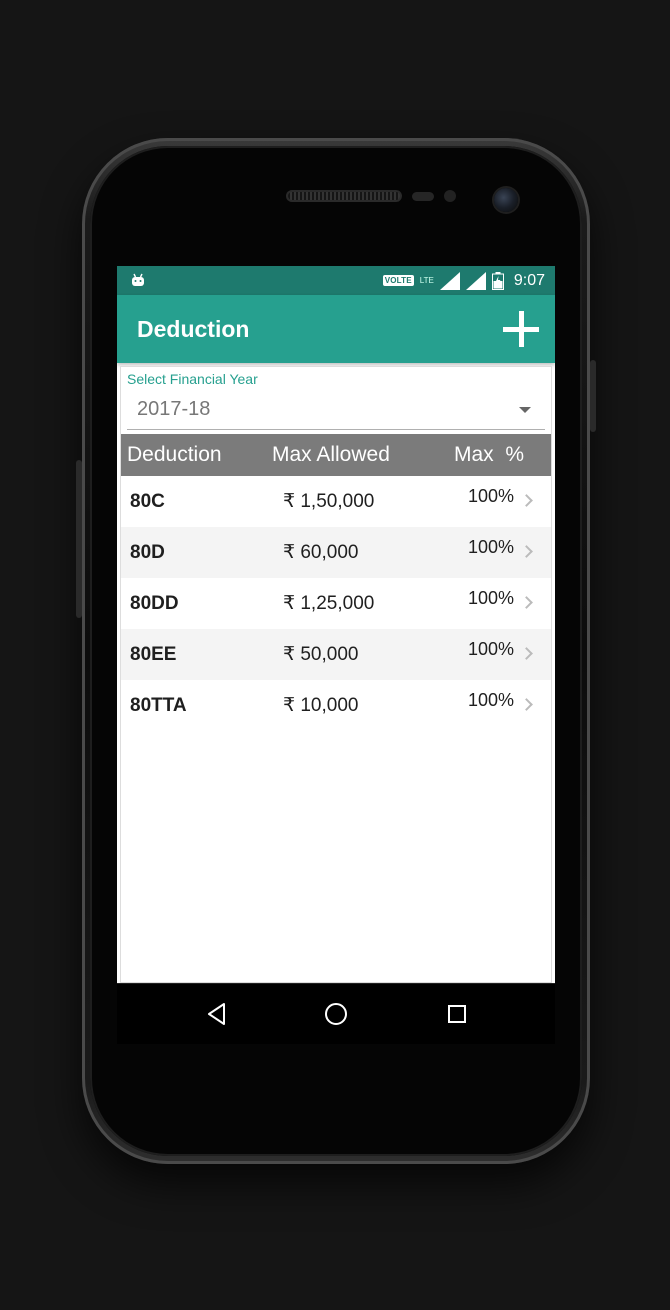  Describe the element at coordinates (336, 329) in the screenshot. I see `app-bar: Deduction` at that location.